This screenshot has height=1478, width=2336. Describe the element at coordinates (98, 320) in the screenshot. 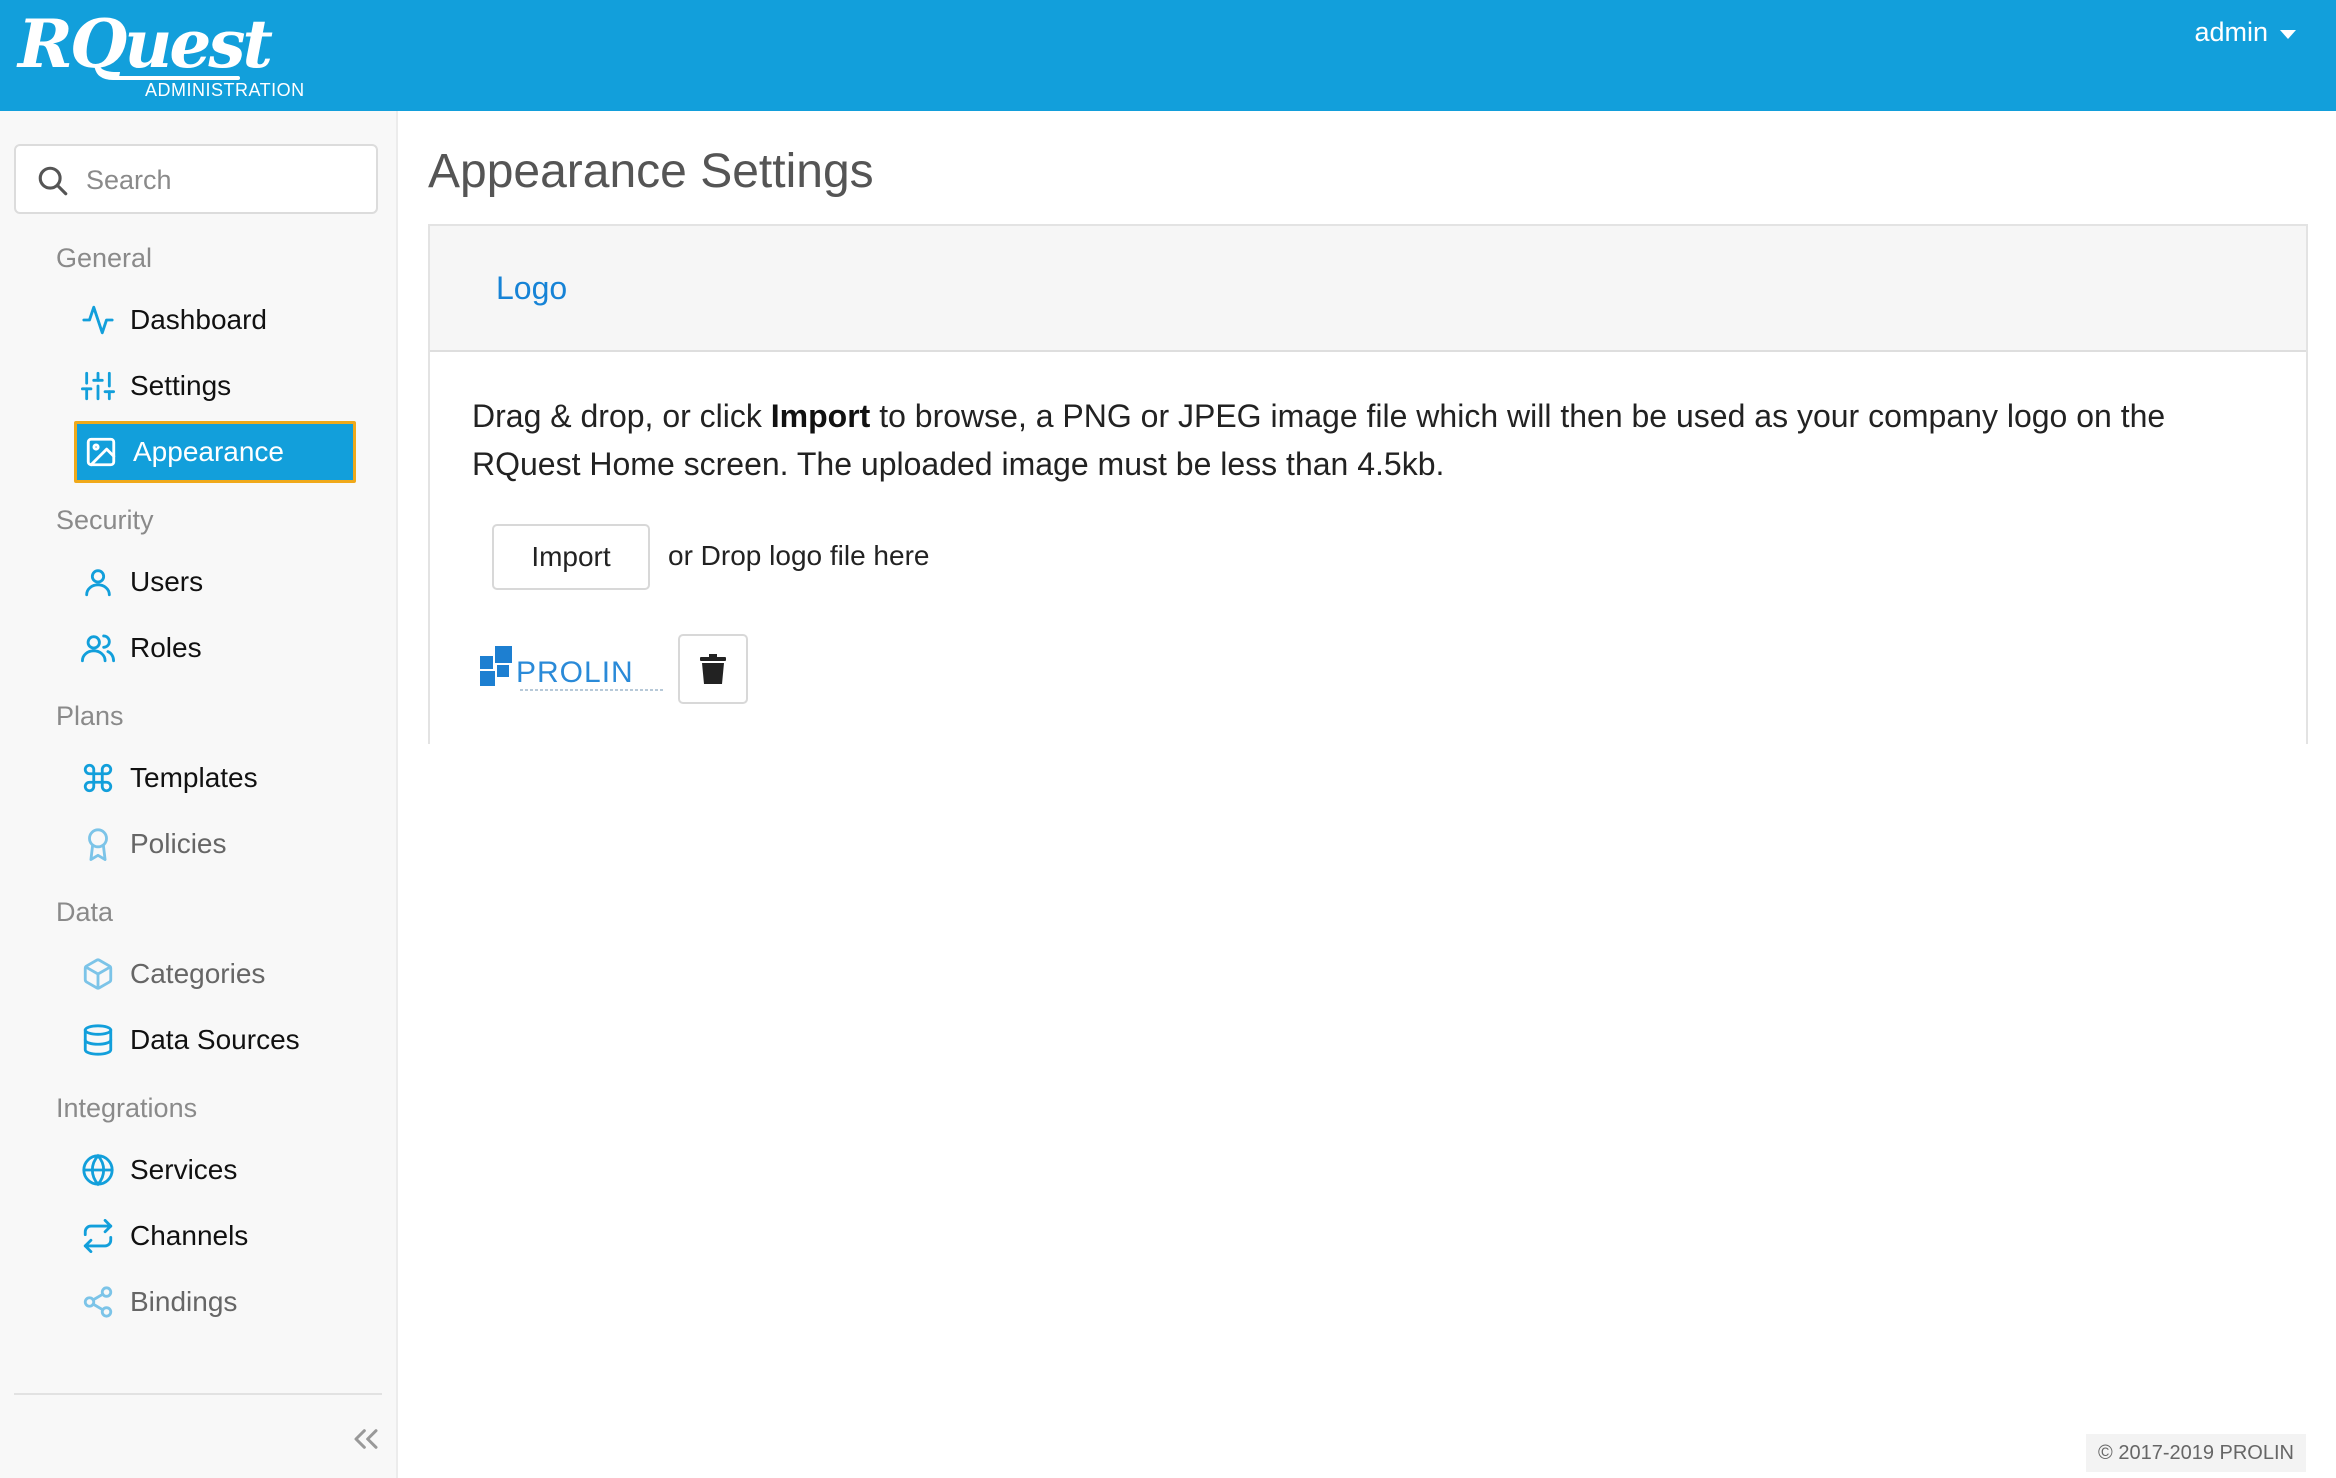

I see `activity-icon` at that location.